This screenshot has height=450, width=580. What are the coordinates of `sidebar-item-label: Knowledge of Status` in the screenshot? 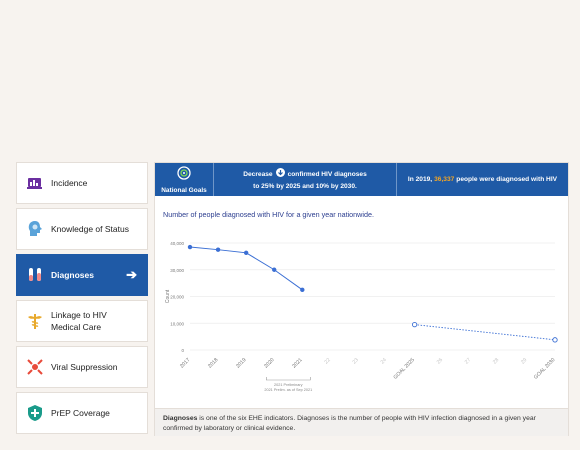 It's located at (90, 229).